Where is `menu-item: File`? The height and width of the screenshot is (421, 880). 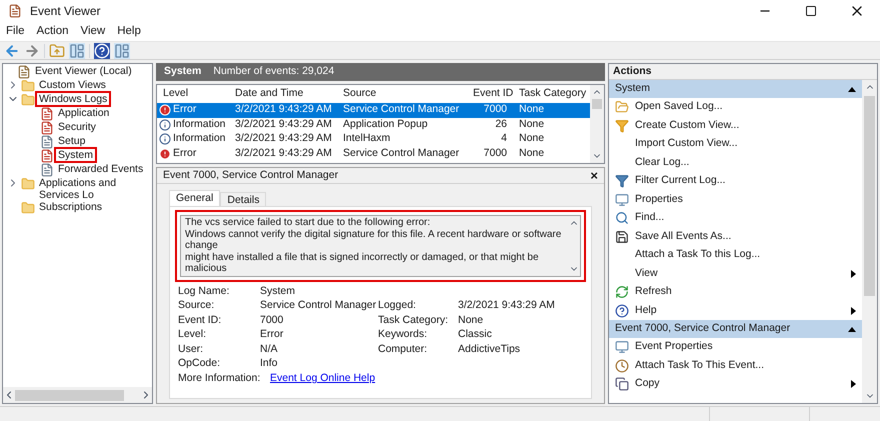
menu-item: File is located at coordinates (15, 31).